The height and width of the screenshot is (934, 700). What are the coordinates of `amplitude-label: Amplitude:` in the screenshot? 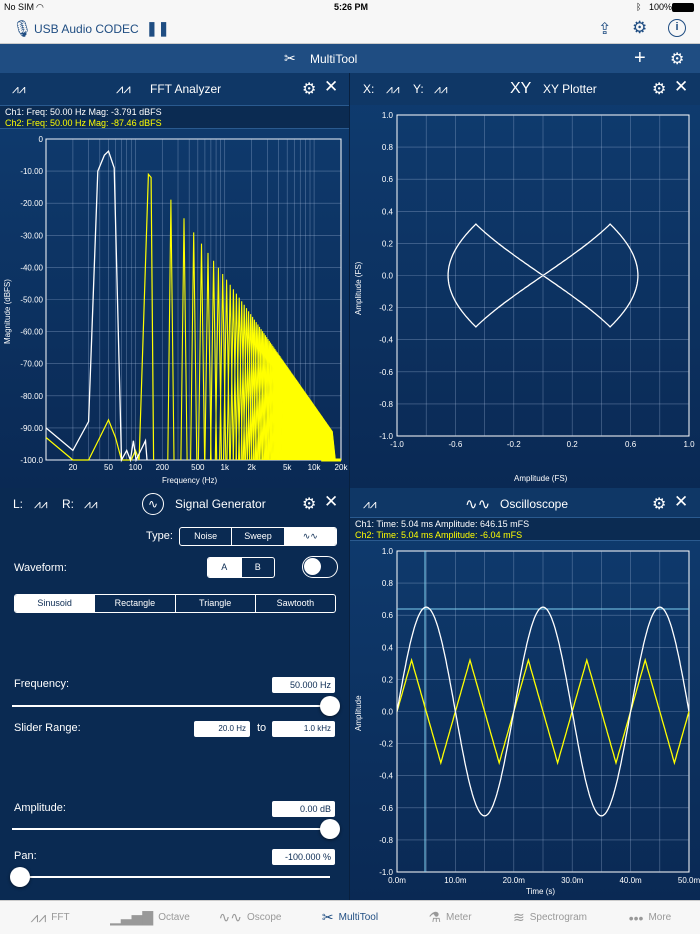 It's located at (40, 808).